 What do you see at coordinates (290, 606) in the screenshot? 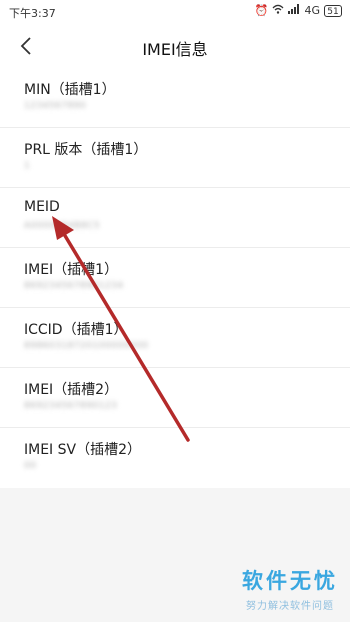
I see `watermark-sub-text: 努力解决软件问题` at bounding box center [290, 606].